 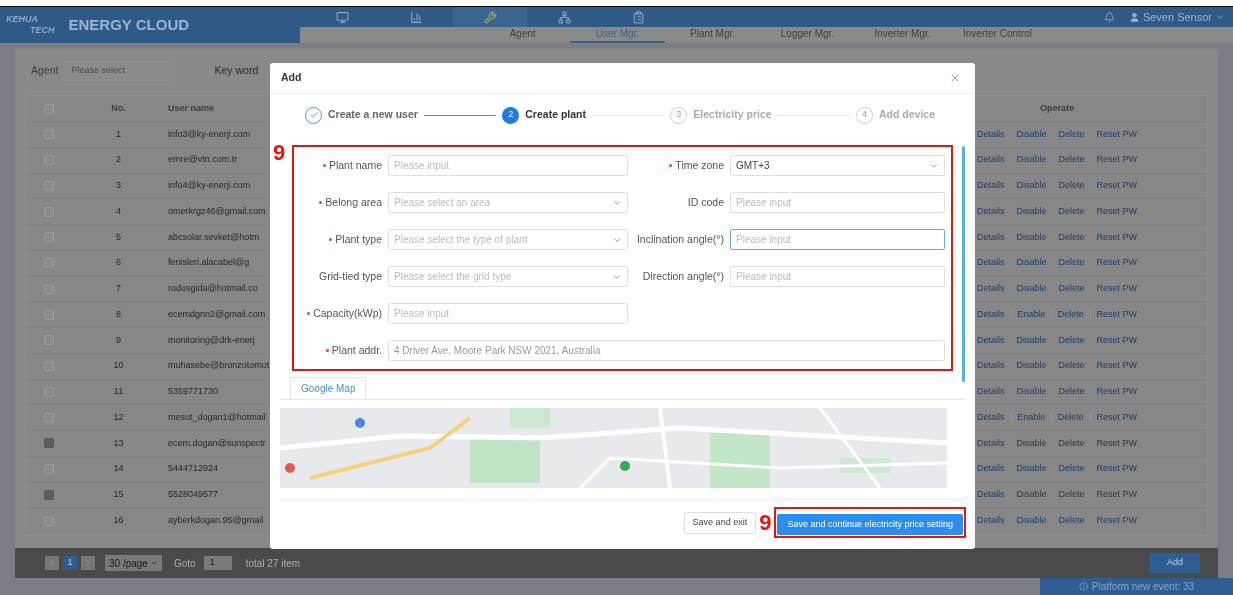 I want to click on module-tab, so click(x=490, y=17).